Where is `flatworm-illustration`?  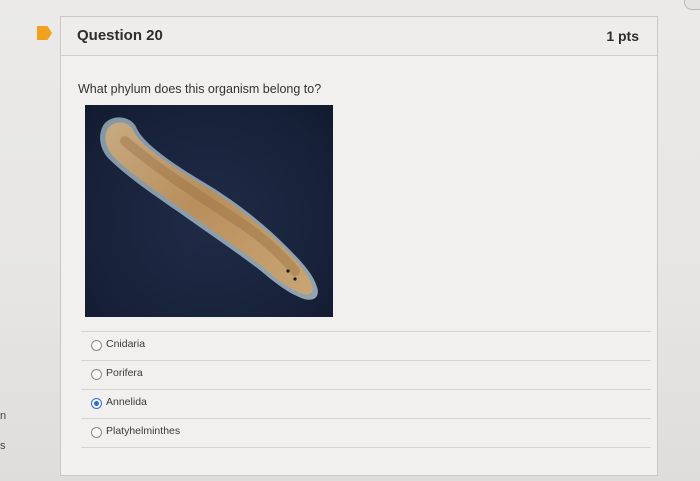 flatworm-illustration is located at coordinates (209, 208).